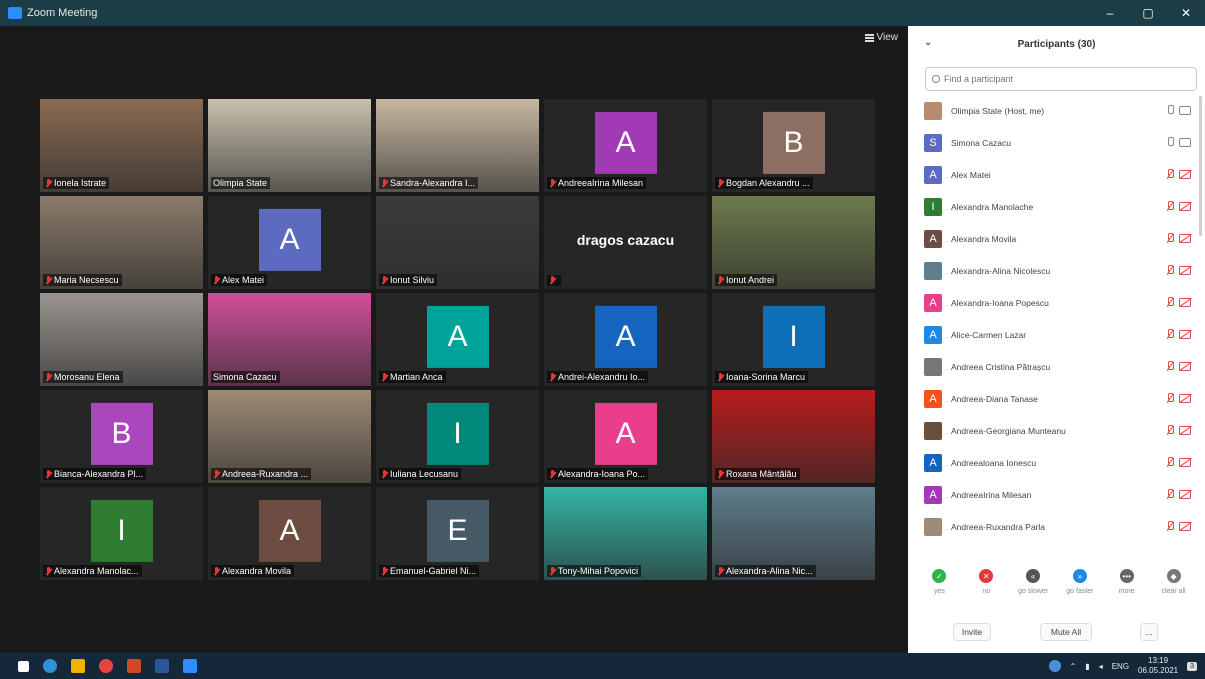 This screenshot has height=679, width=1205. Describe the element at coordinates (457, 339) in the screenshot. I see `video-tile: A Martian Anca` at that location.